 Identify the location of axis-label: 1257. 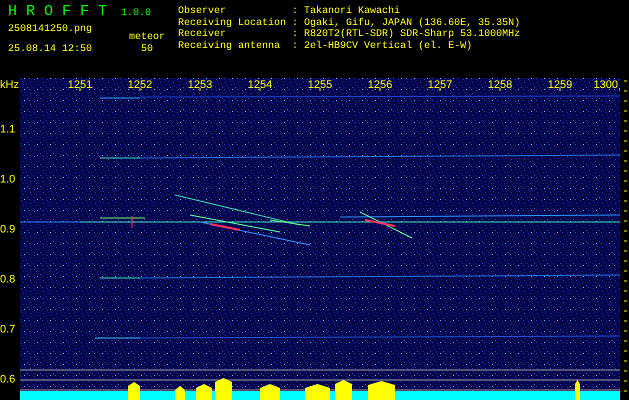
(440, 85).